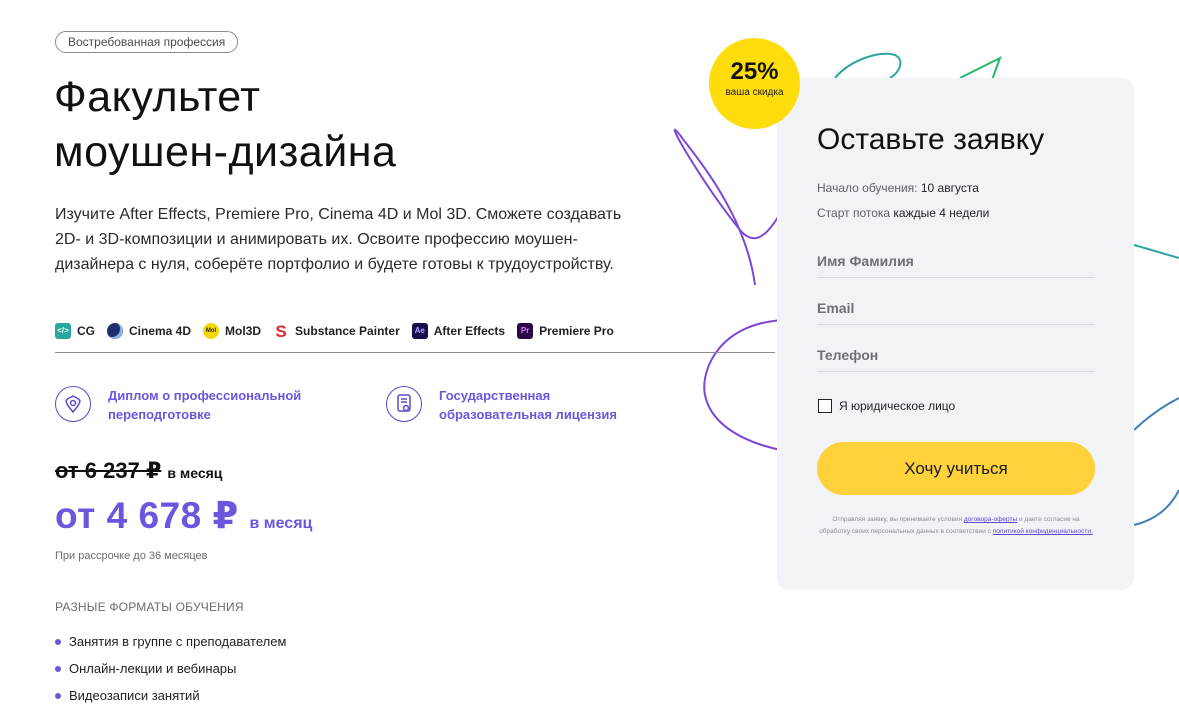  I want to click on legal-entity-checkbox-row: Я юридическое лицо, so click(886, 406).